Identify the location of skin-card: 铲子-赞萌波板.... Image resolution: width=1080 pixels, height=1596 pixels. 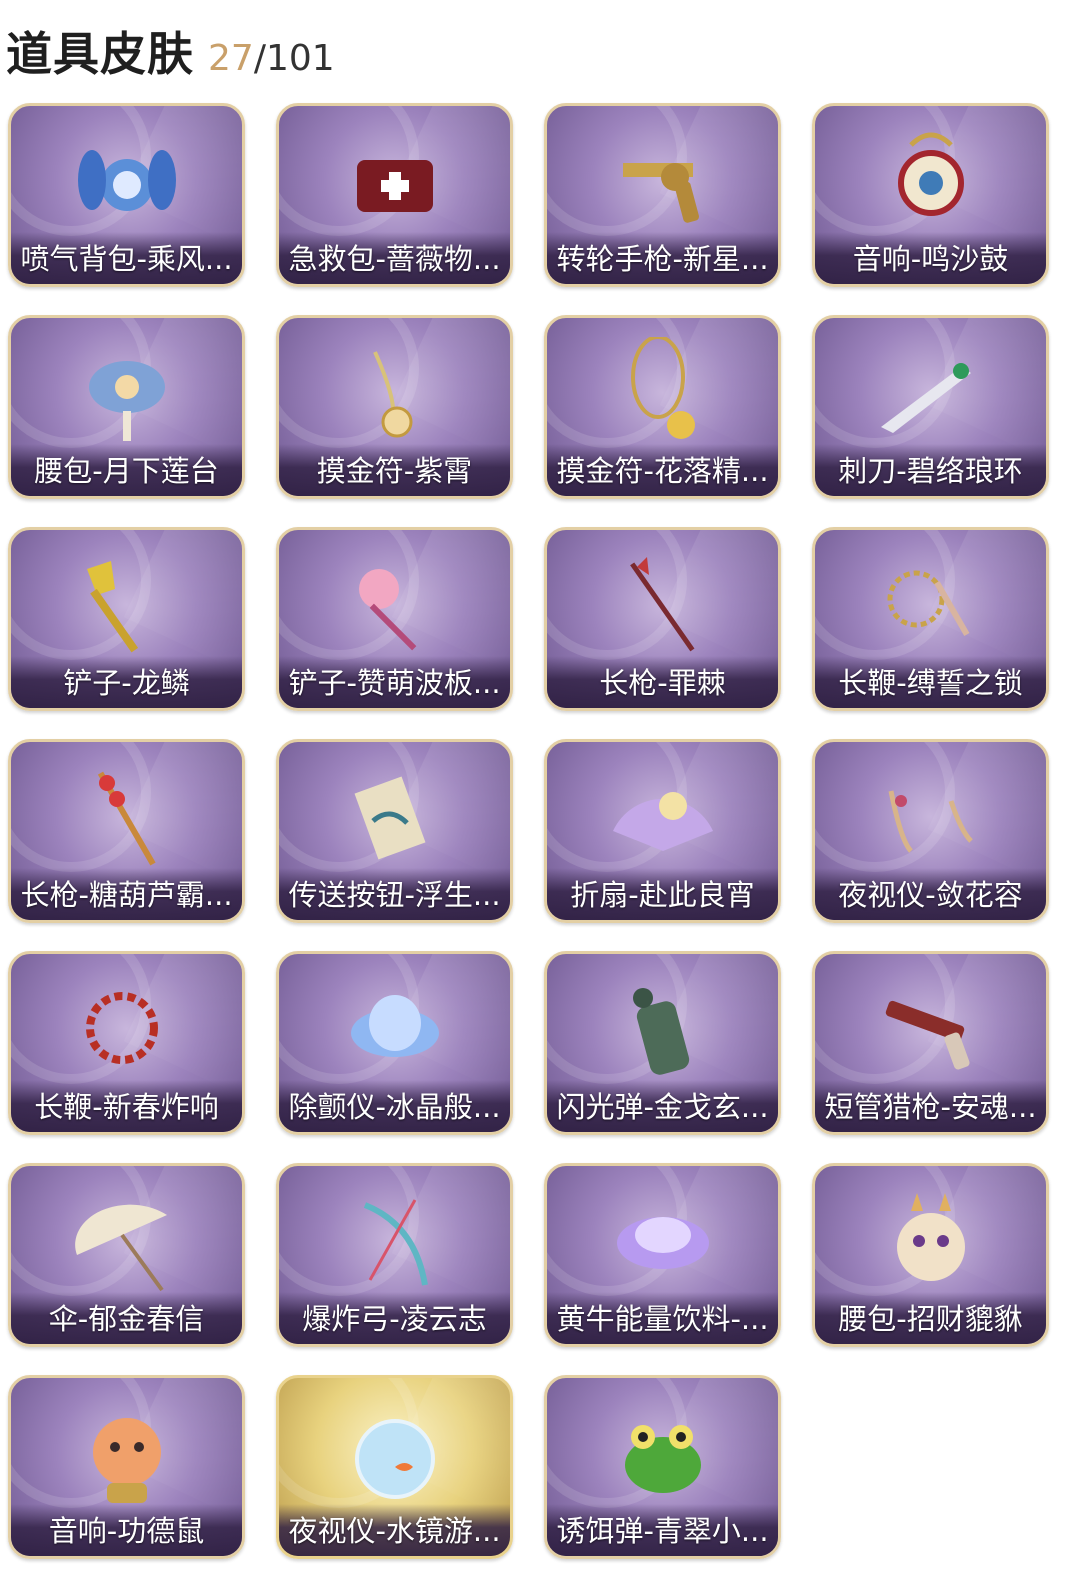
(394, 619).